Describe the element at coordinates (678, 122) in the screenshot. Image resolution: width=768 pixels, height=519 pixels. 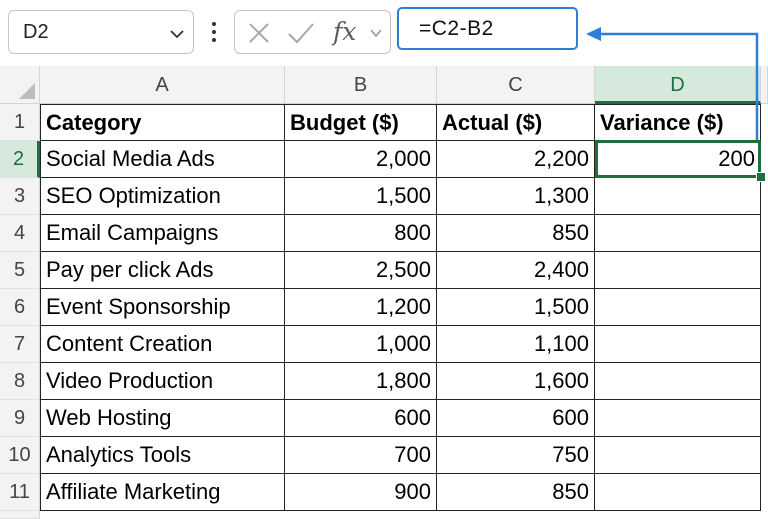
I see `cell-d1: Variance ($)` at that location.